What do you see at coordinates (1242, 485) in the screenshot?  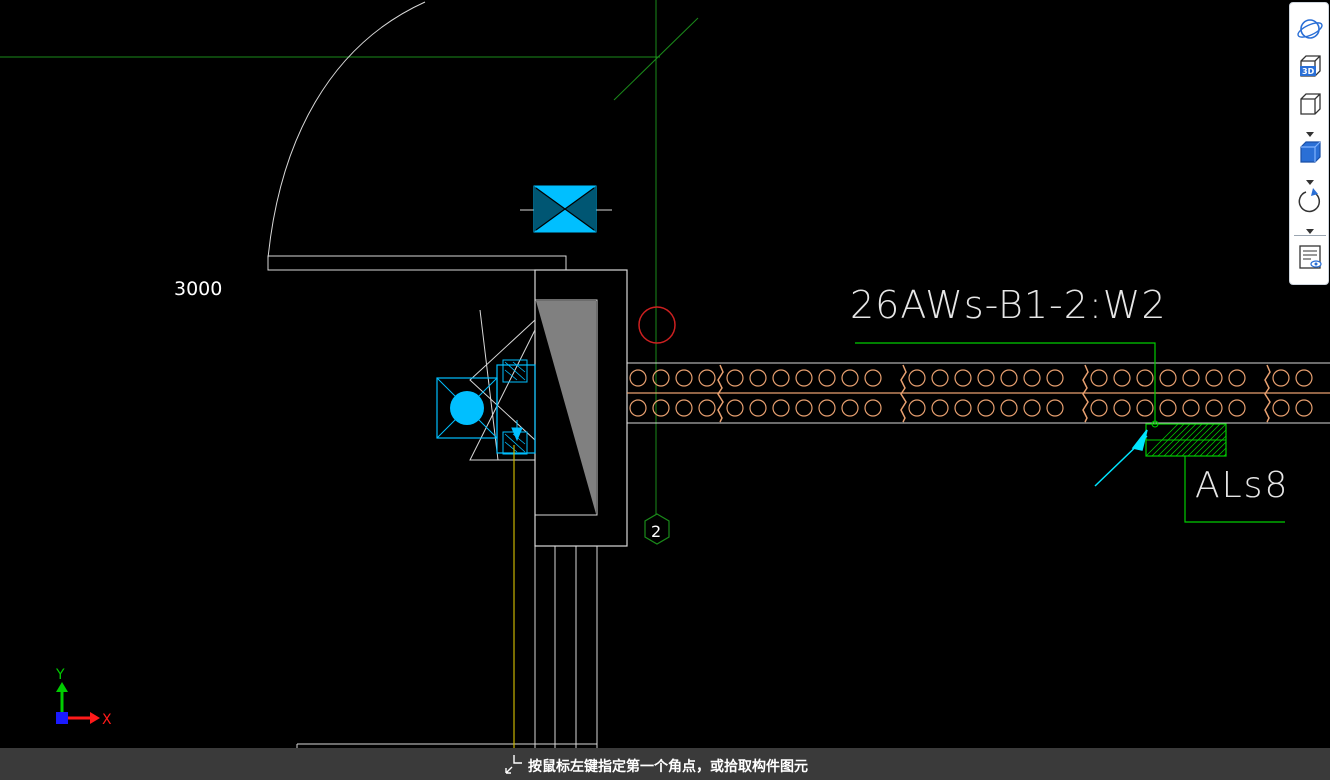 I see `element-tag-text: ALs8` at bounding box center [1242, 485].